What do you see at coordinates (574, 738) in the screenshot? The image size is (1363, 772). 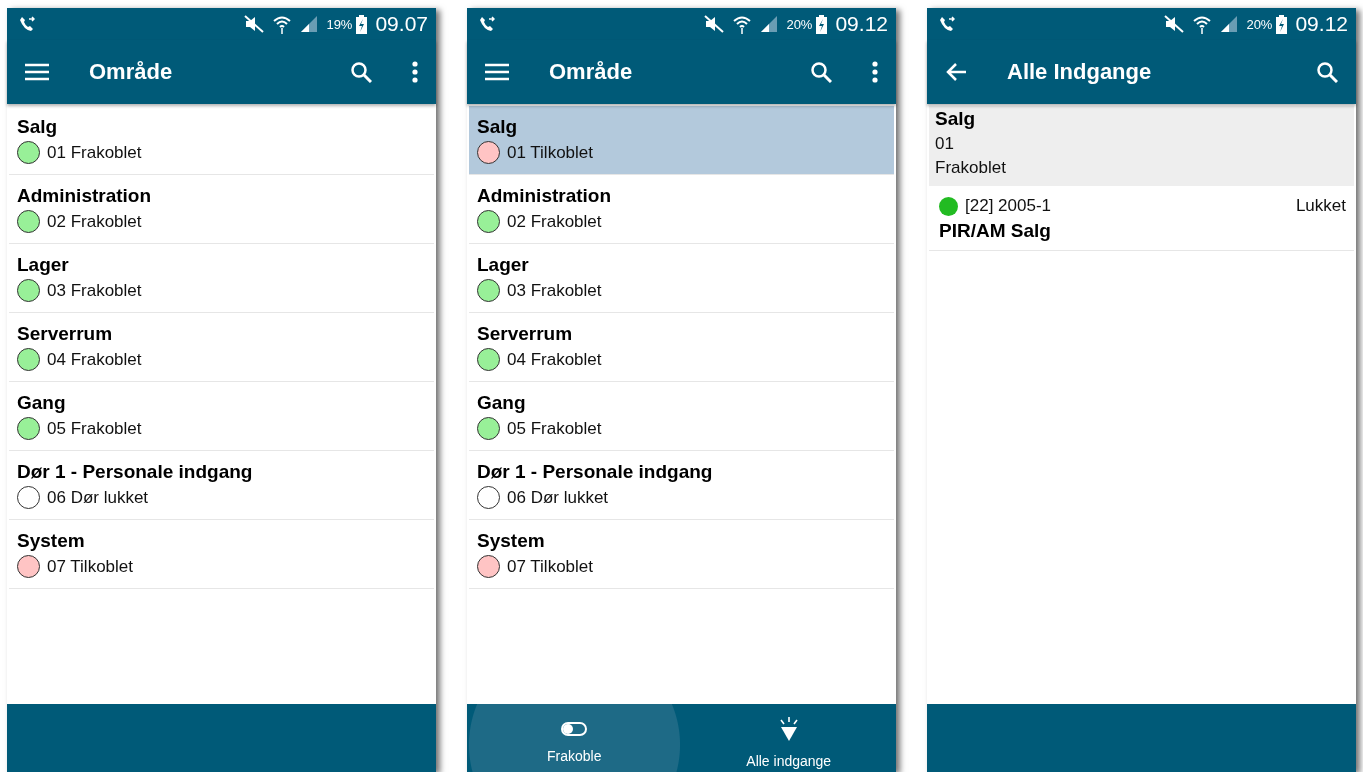 I see `bottom-action-button: Frakoble` at bounding box center [574, 738].